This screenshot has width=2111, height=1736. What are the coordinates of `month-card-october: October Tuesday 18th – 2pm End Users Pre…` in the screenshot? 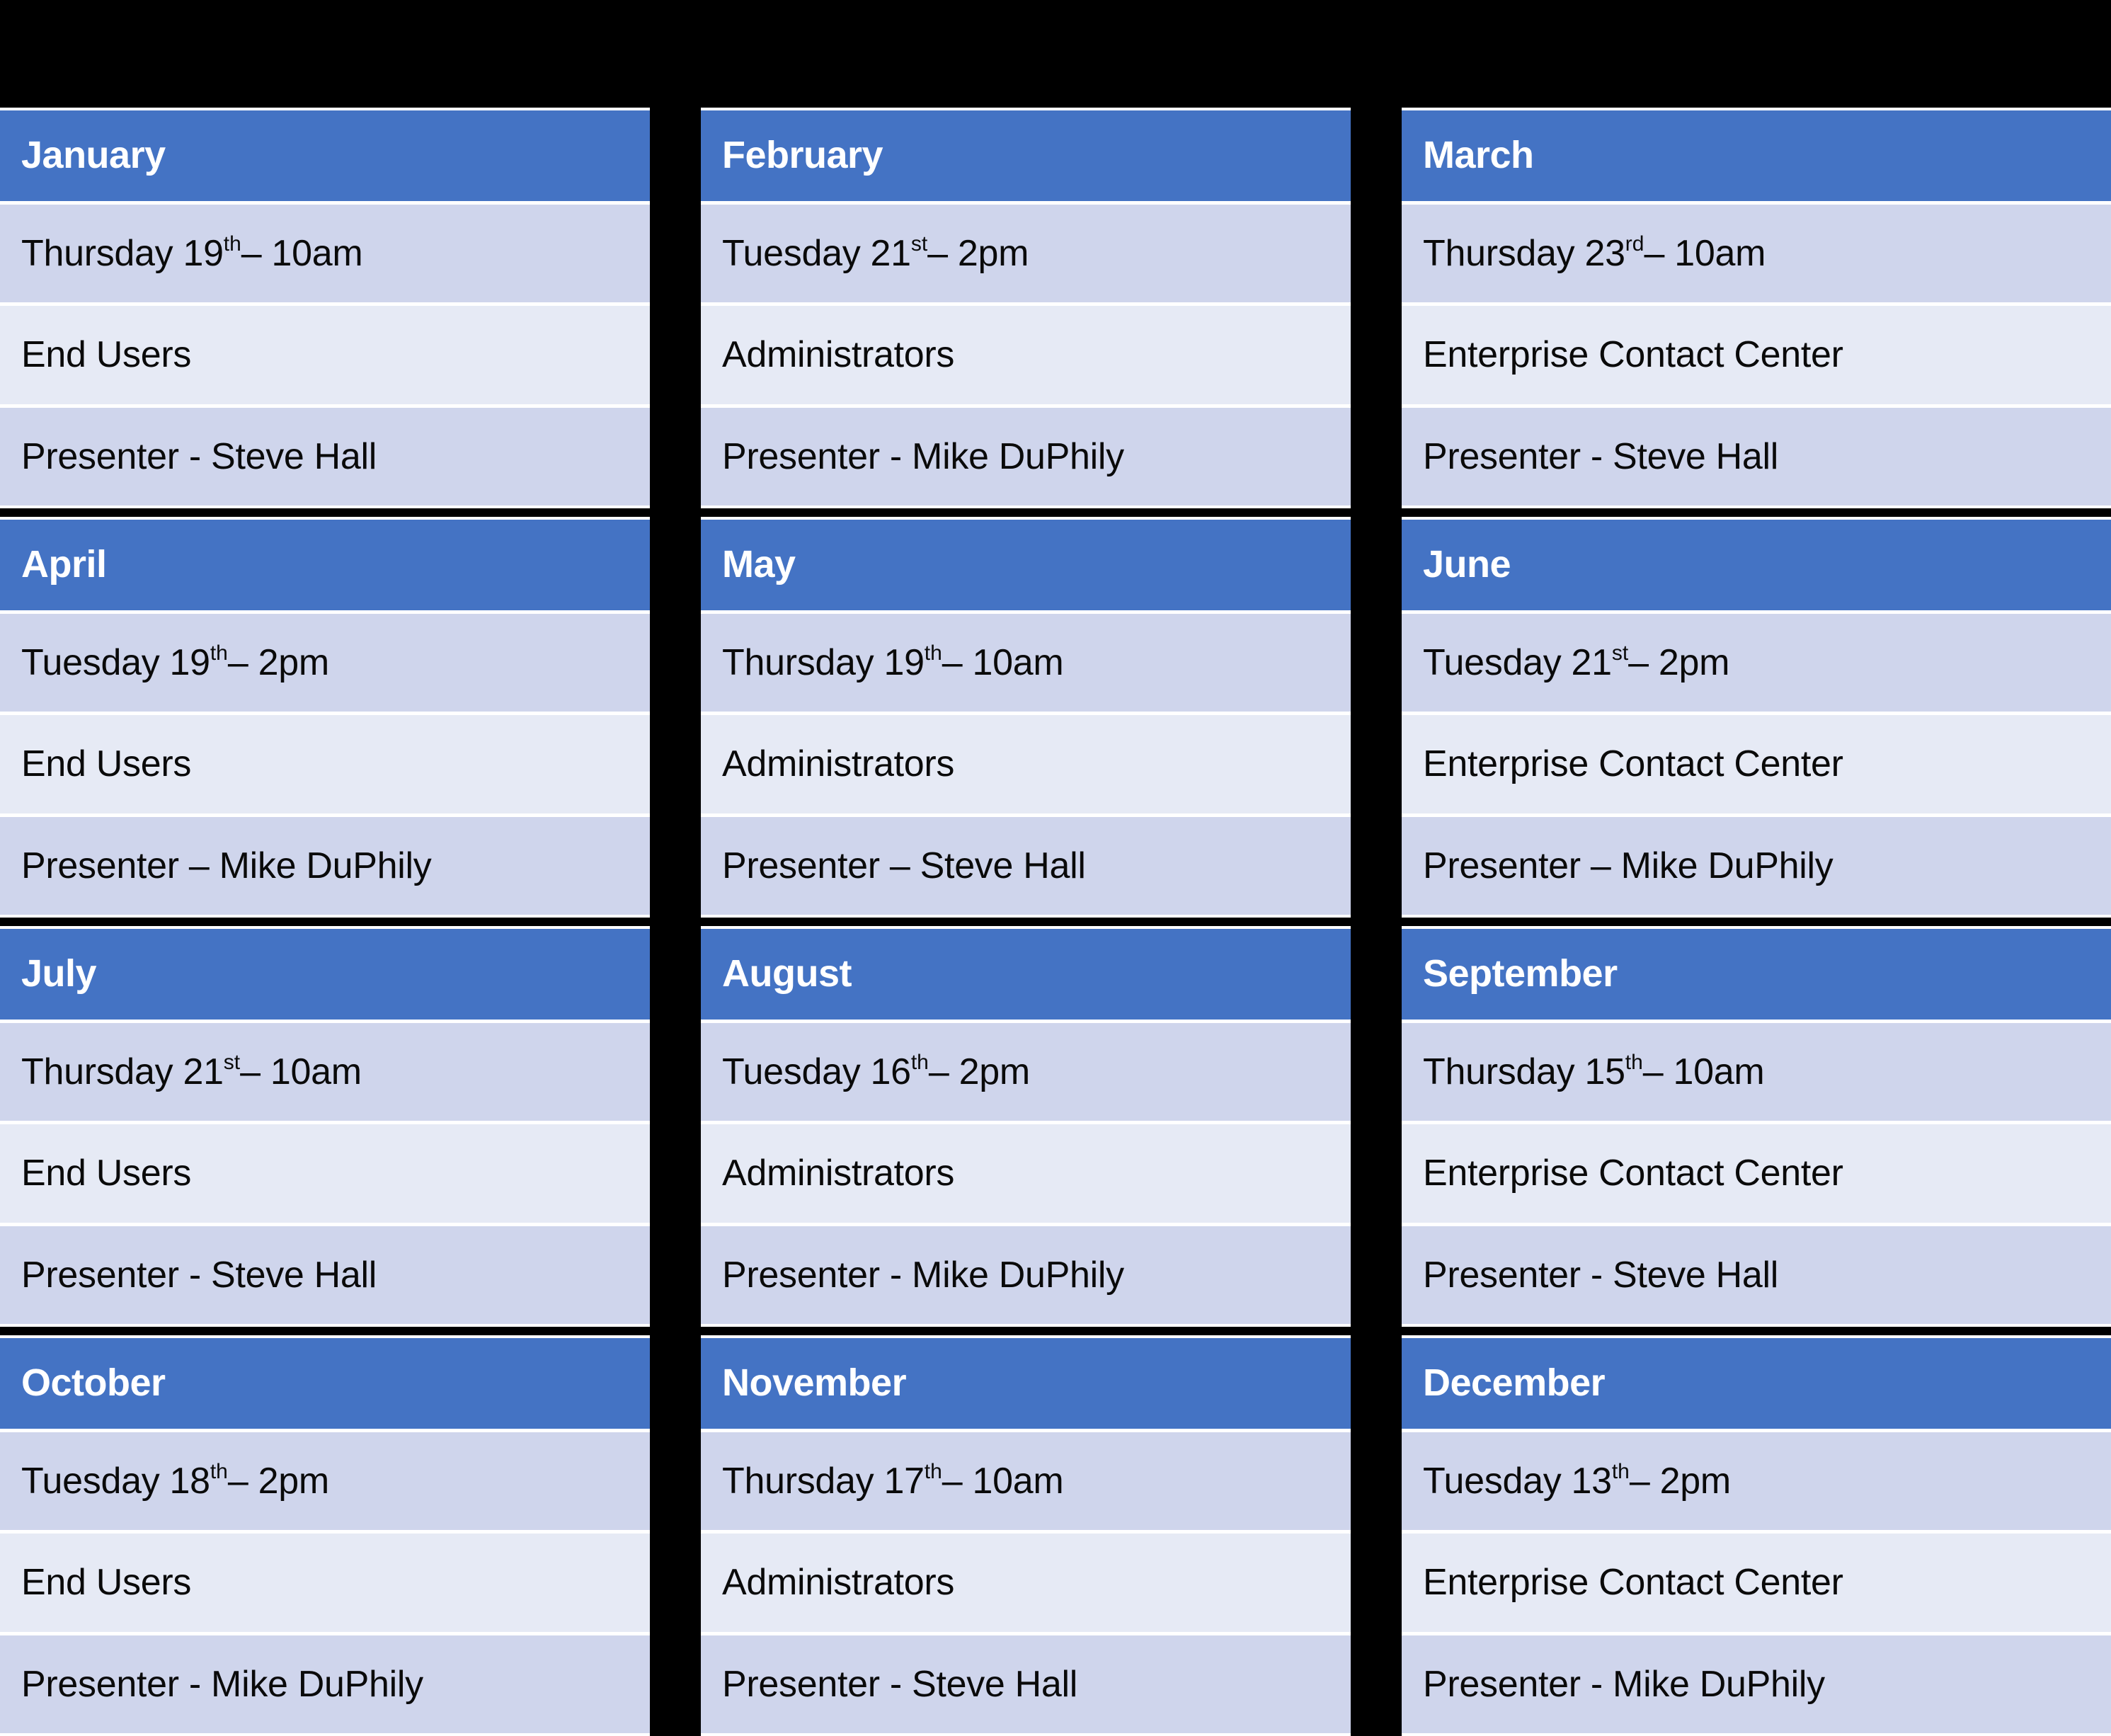 It's located at (325, 1535).